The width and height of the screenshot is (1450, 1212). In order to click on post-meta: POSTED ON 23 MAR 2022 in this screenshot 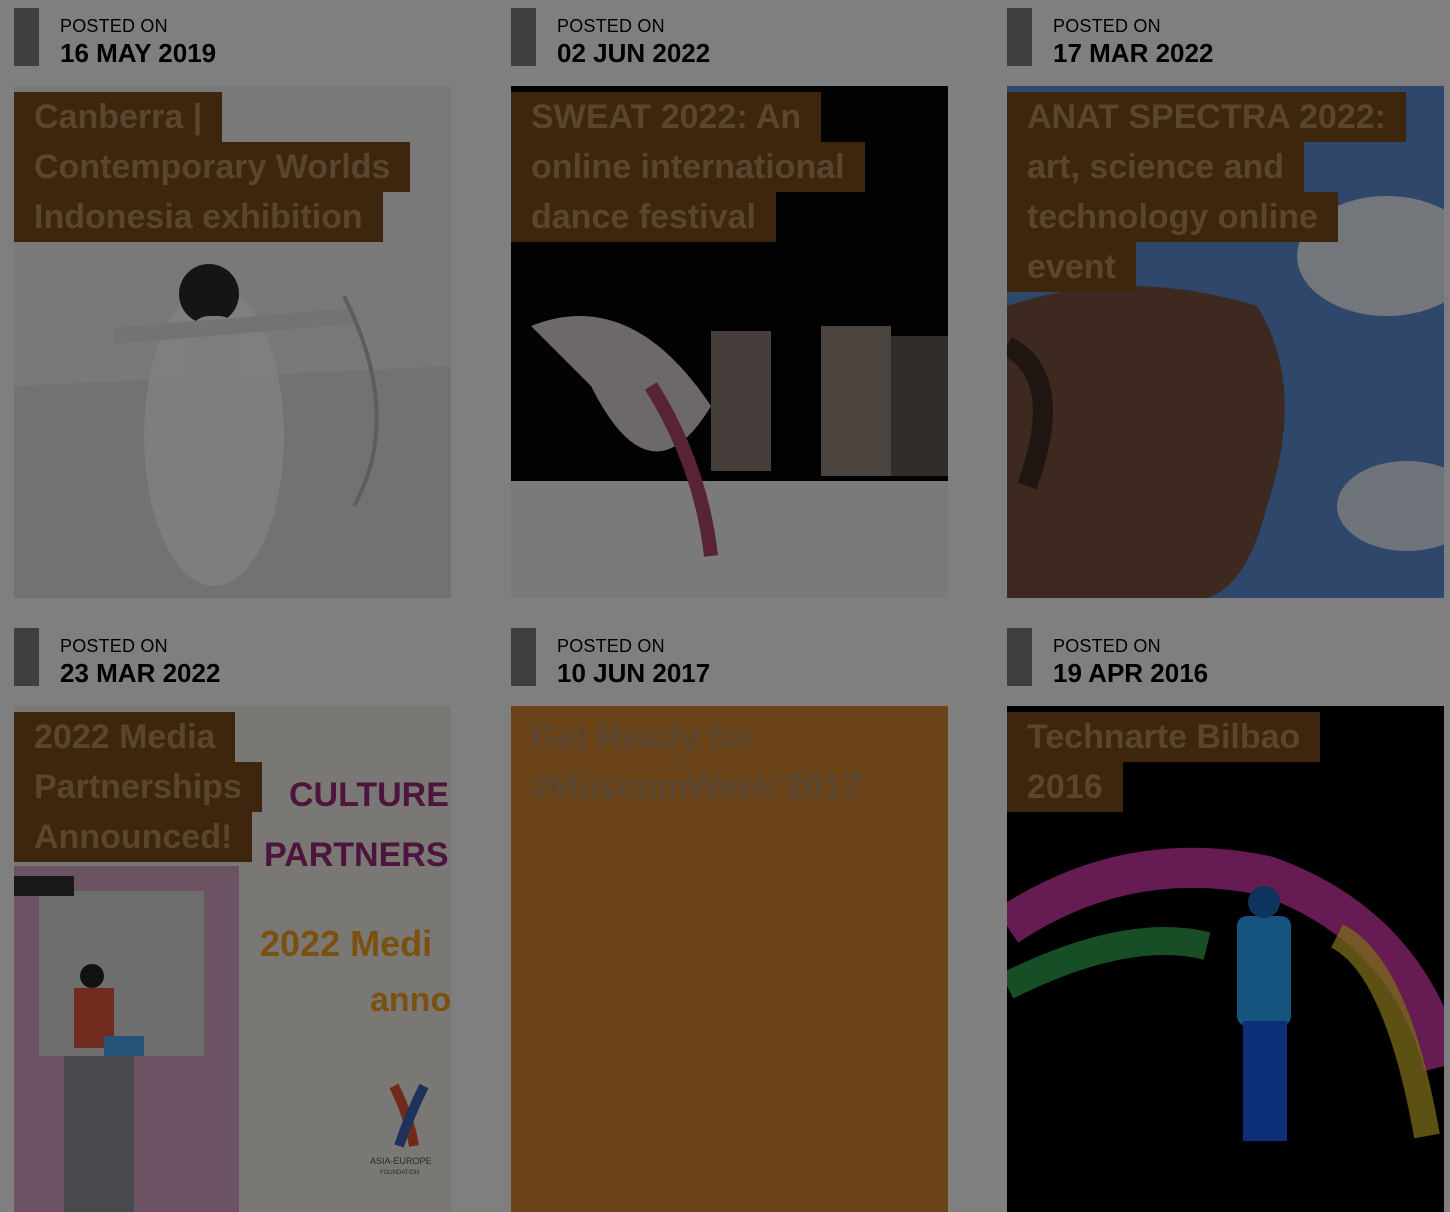, I will do `click(232, 658)`.